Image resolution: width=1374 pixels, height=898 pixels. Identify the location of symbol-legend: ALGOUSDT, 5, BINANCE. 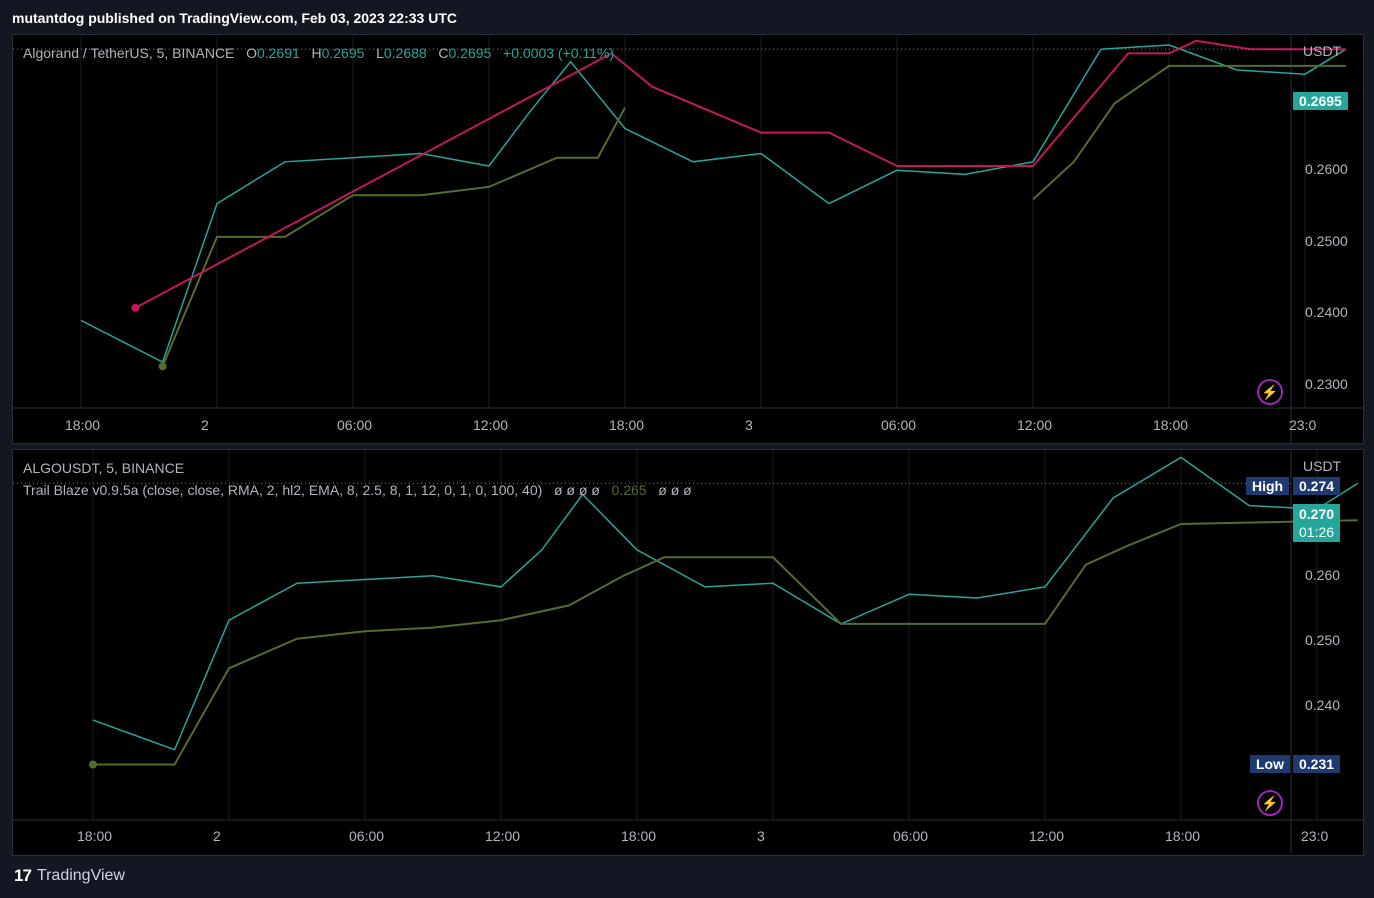
(103, 468).